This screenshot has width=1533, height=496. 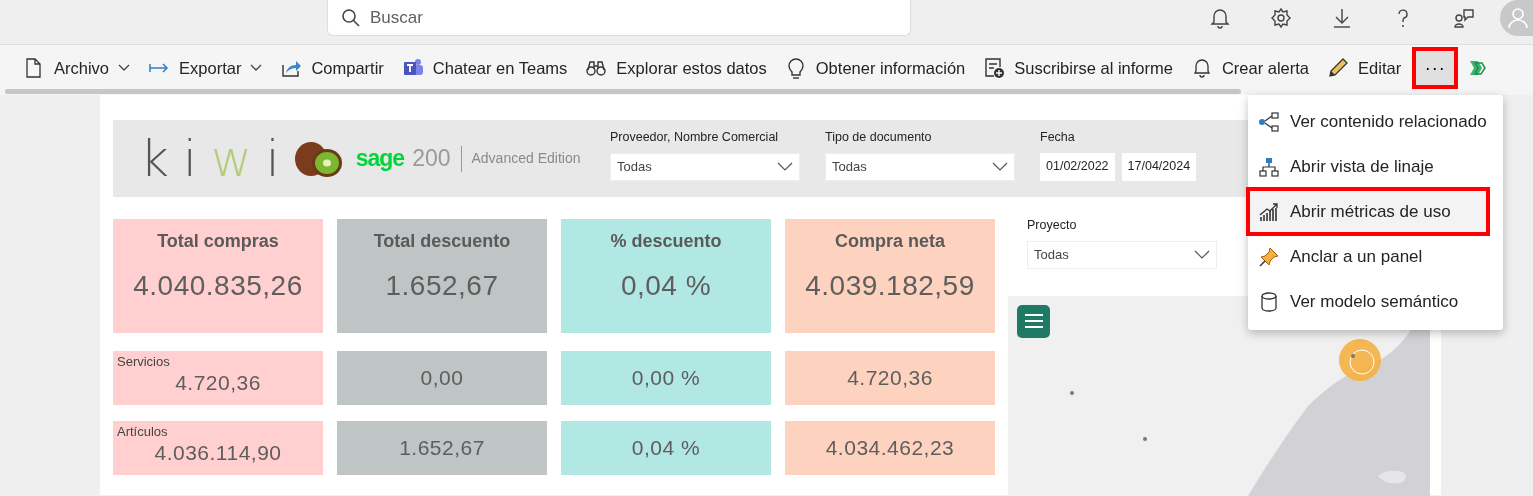 I want to click on toolbar-button: Compartir, so click(x=332, y=68).